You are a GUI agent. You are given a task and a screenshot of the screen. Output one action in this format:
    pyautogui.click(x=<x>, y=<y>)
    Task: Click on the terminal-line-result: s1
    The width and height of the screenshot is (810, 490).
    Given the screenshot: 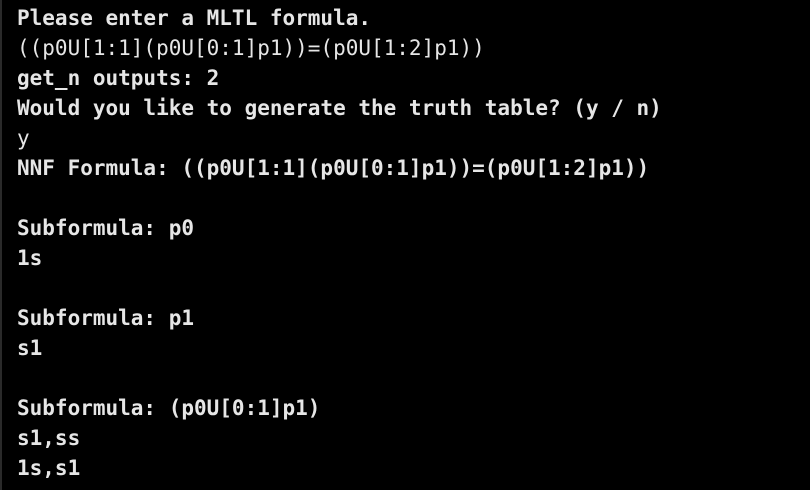 What is the action you would take?
    pyautogui.click(x=30, y=348)
    